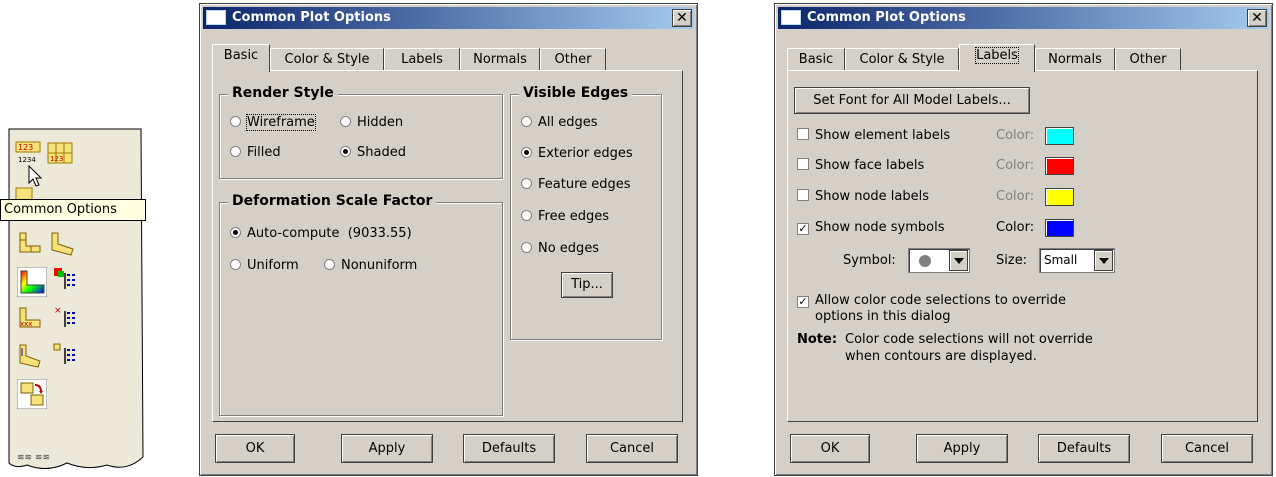 This screenshot has width=1276, height=477. Describe the element at coordinates (1061, 260) in the screenshot. I see `size-value: Small` at that location.